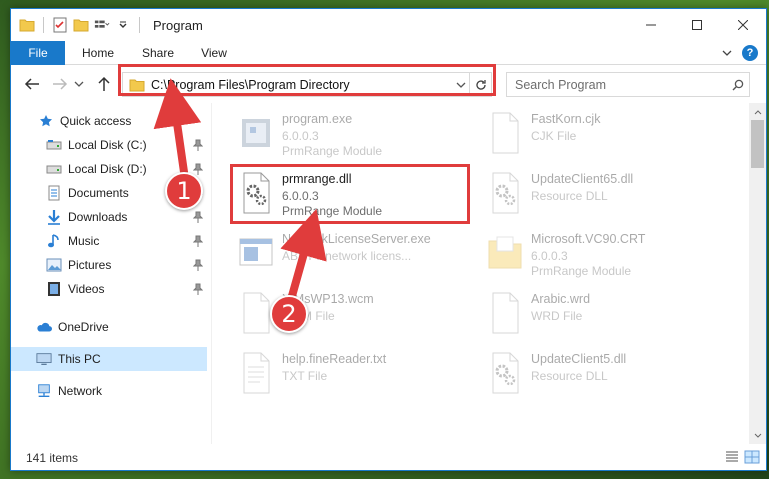  I want to click on step-2-badge: 2, so click(289, 314).